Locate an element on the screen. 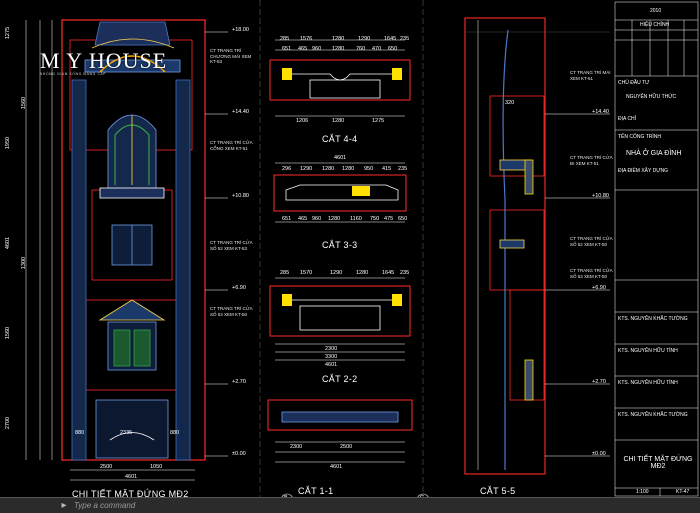 This screenshot has width=700, height=513. dim-label: 475 is located at coordinates (389, 219).